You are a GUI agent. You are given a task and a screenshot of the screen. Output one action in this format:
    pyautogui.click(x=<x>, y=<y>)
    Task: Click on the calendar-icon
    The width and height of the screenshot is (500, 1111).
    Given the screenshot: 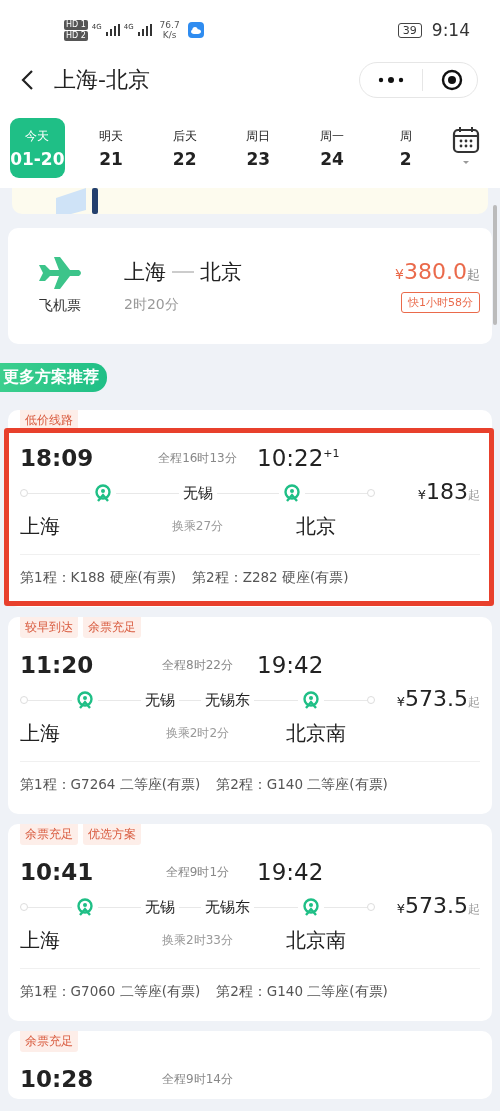 What is the action you would take?
    pyautogui.click(x=466, y=146)
    